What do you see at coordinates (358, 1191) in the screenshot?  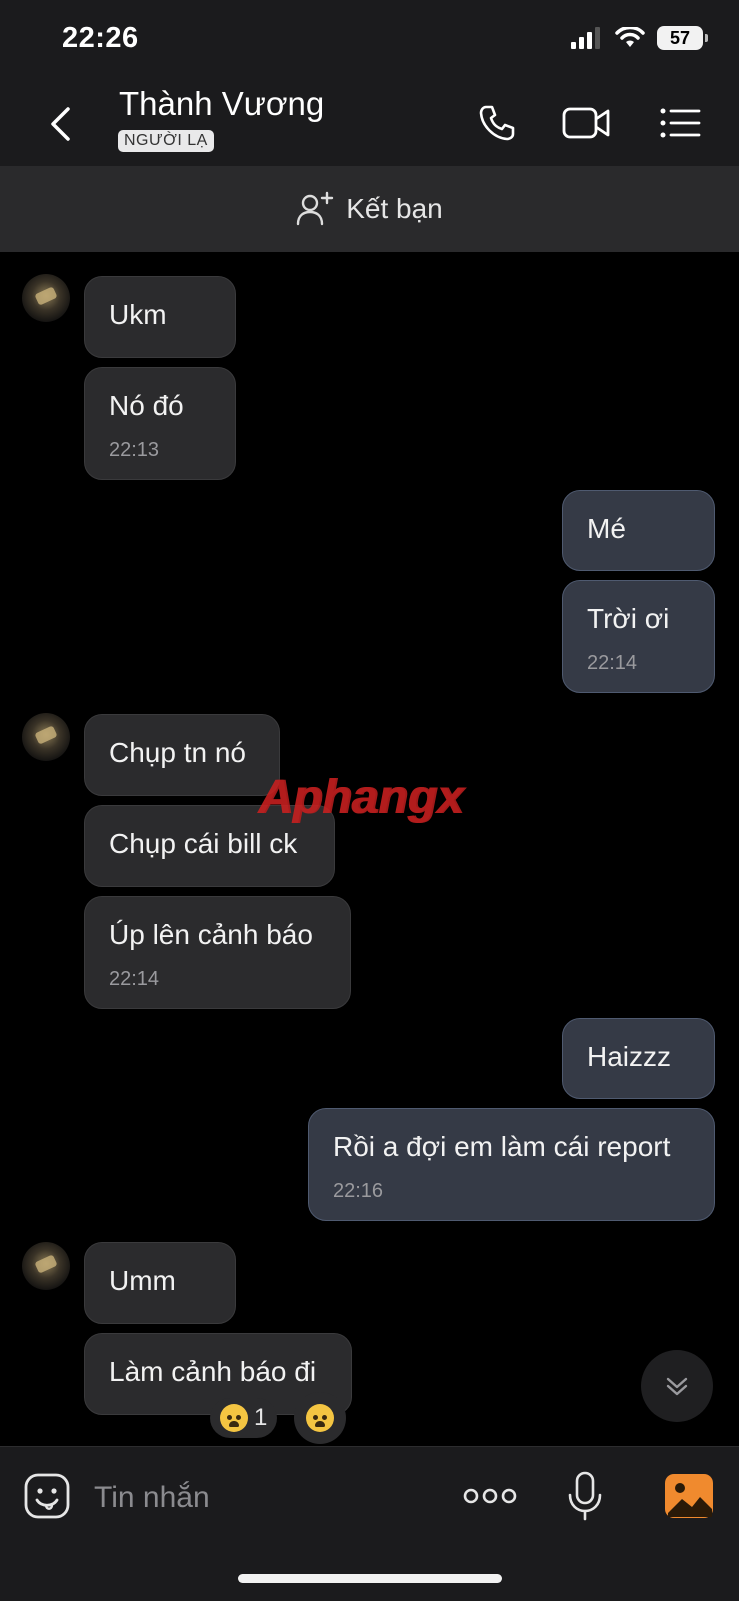 I see `message-time: 22:16` at bounding box center [358, 1191].